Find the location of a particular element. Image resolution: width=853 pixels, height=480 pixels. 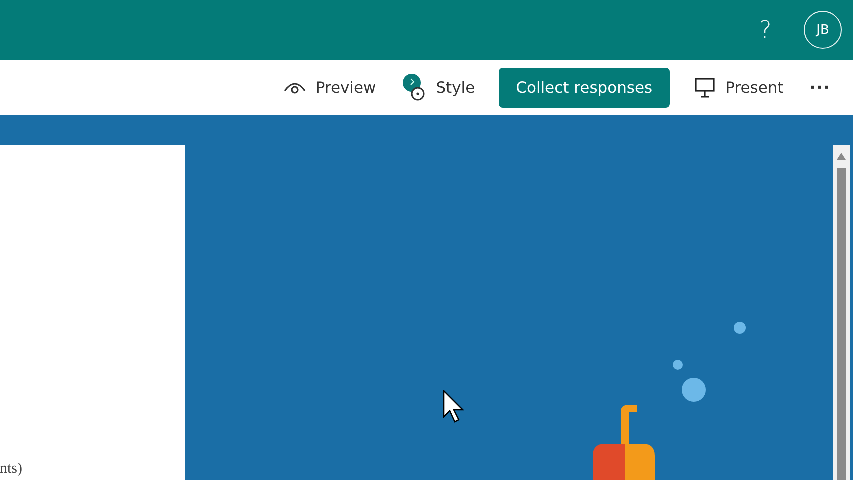

collect-responses-button: Collect responses is located at coordinates (584, 88).